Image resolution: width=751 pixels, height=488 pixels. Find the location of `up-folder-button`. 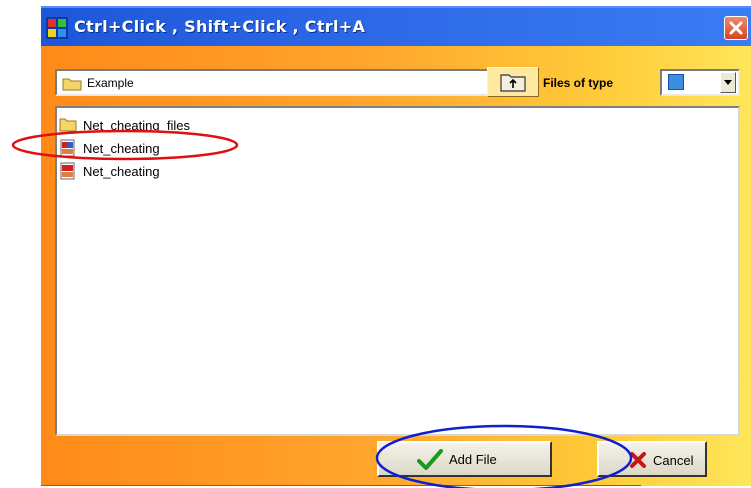

up-folder-button is located at coordinates (513, 82).